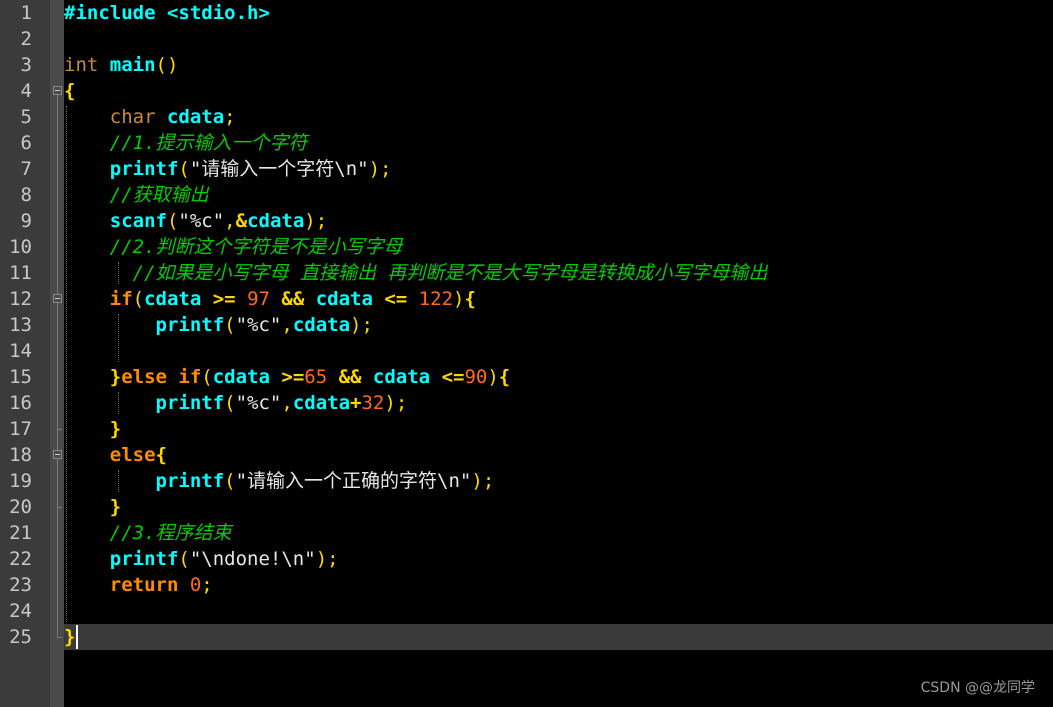 The height and width of the screenshot is (707, 1053). What do you see at coordinates (558, 195) in the screenshot?
I see `code-line: //获取输出` at bounding box center [558, 195].